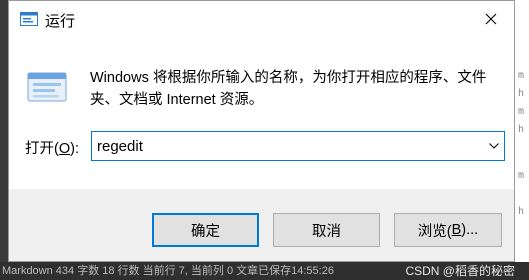 Image resolution: width=529 pixels, height=280 pixels. I want to click on open-label: 打开(O):, so click(52, 147).